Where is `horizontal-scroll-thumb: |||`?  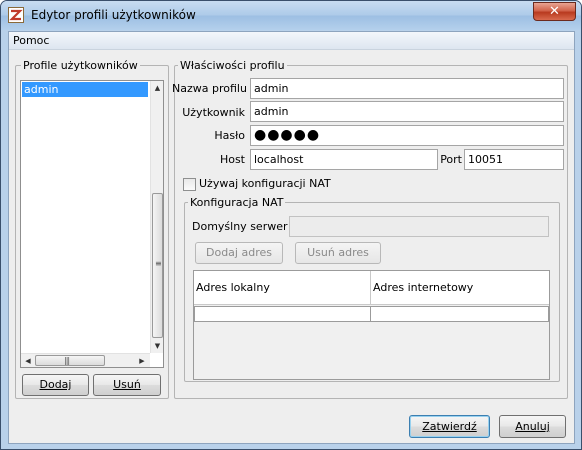
horizontal-scroll-thumb: ||| is located at coordinates (70, 360).